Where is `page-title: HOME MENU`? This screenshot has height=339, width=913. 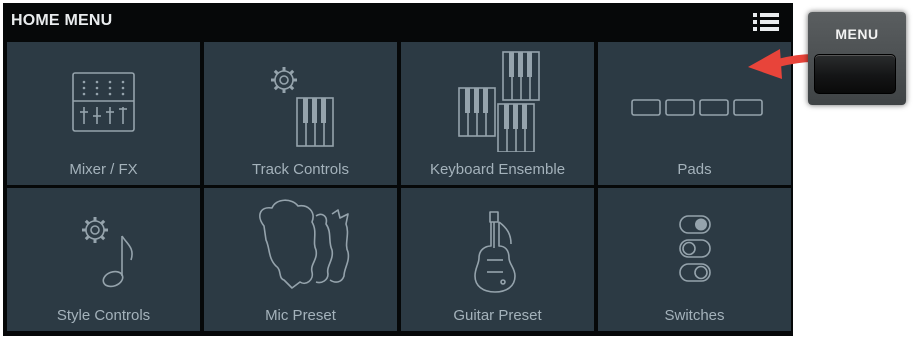 page-title: HOME MENU is located at coordinates (62, 20).